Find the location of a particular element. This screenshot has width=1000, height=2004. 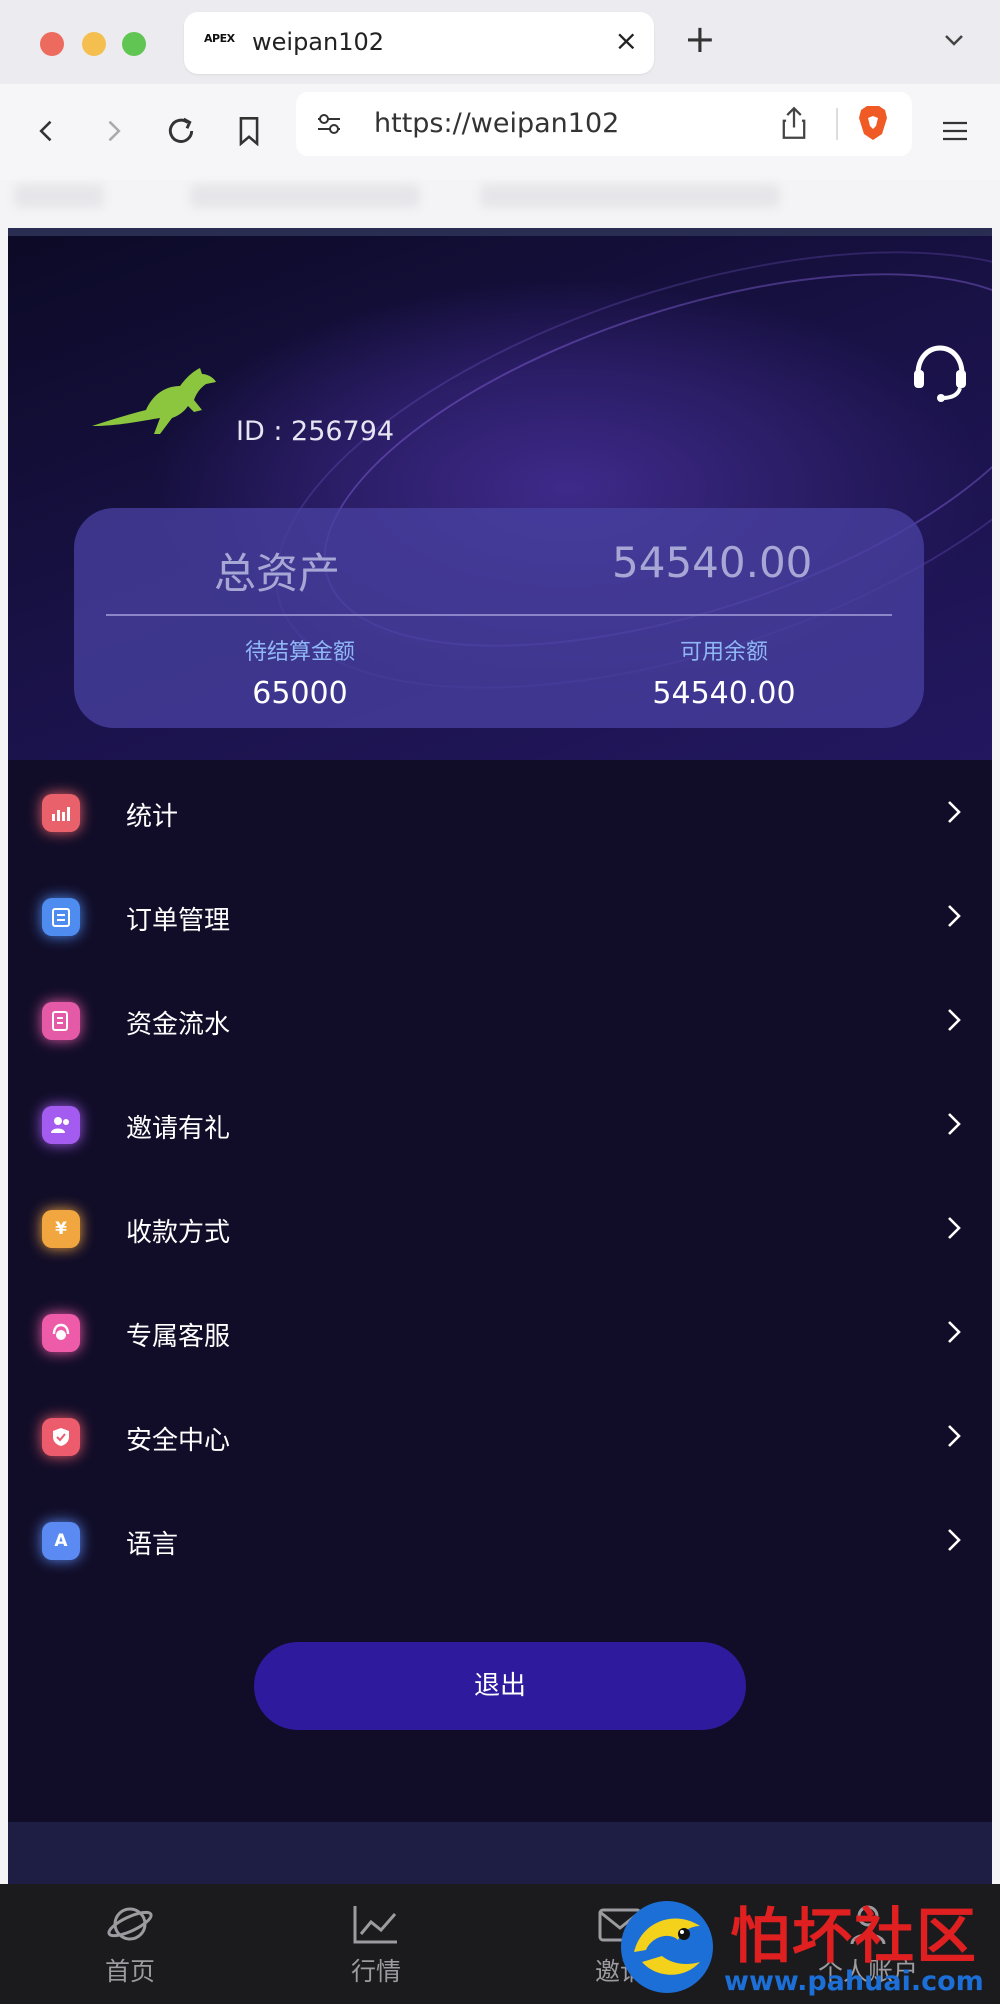

address-bar: https://weipan102 is located at coordinates (604, 124).